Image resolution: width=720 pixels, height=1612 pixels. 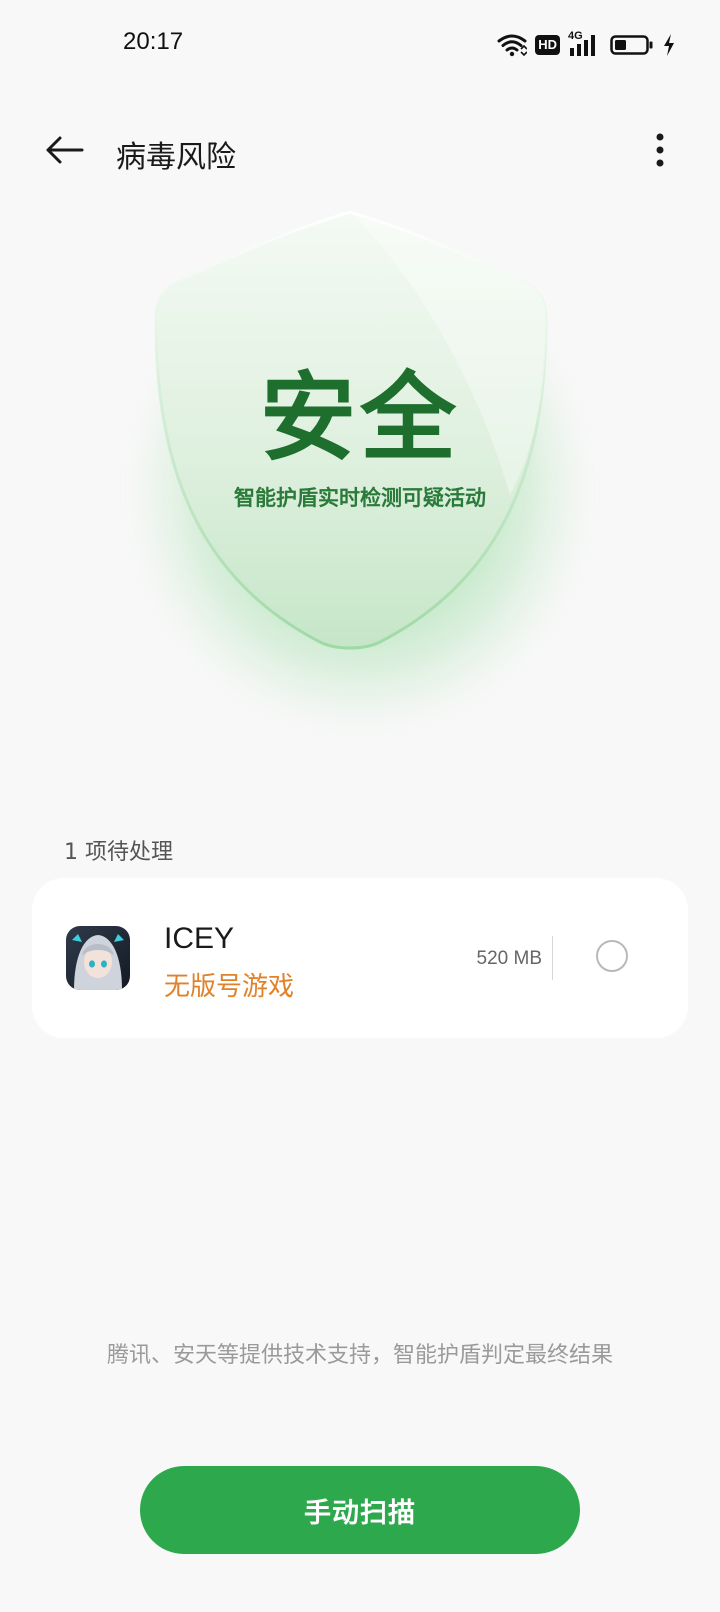 What do you see at coordinates (360, 1510) in the screenshot?
I see `manual-scan-button: 手动扫描` at bounding box center [360, 1510].